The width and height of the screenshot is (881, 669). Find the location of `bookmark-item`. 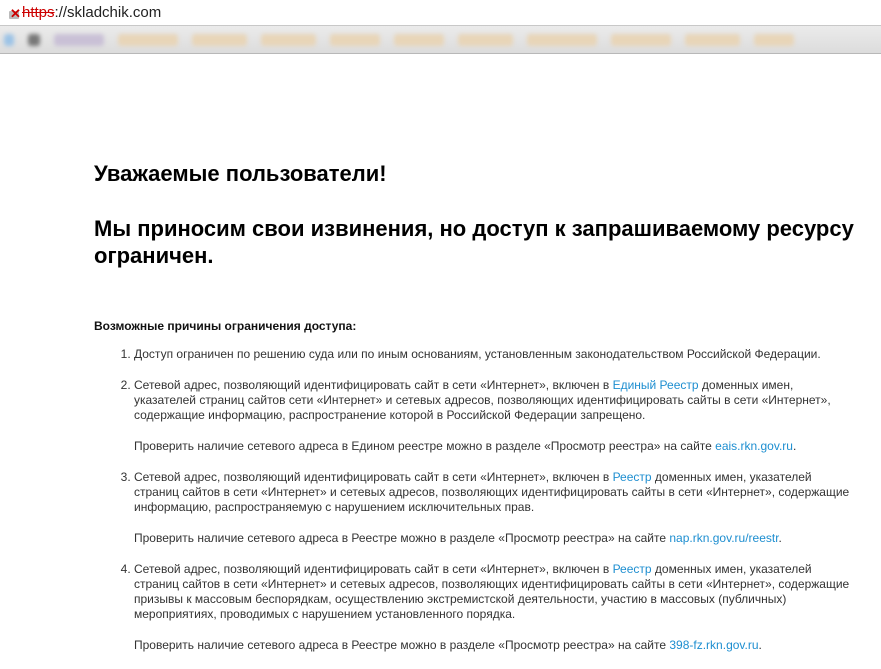

bookmark-item is located at coordinates (79, 39).